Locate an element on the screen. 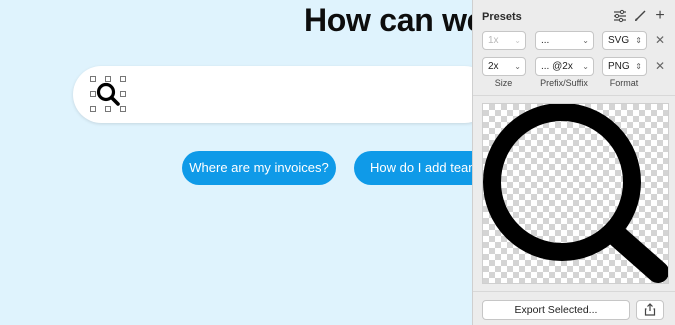 The height and width of the screenshot is (325, 675). search-bar is located at coordinates (272, 94).